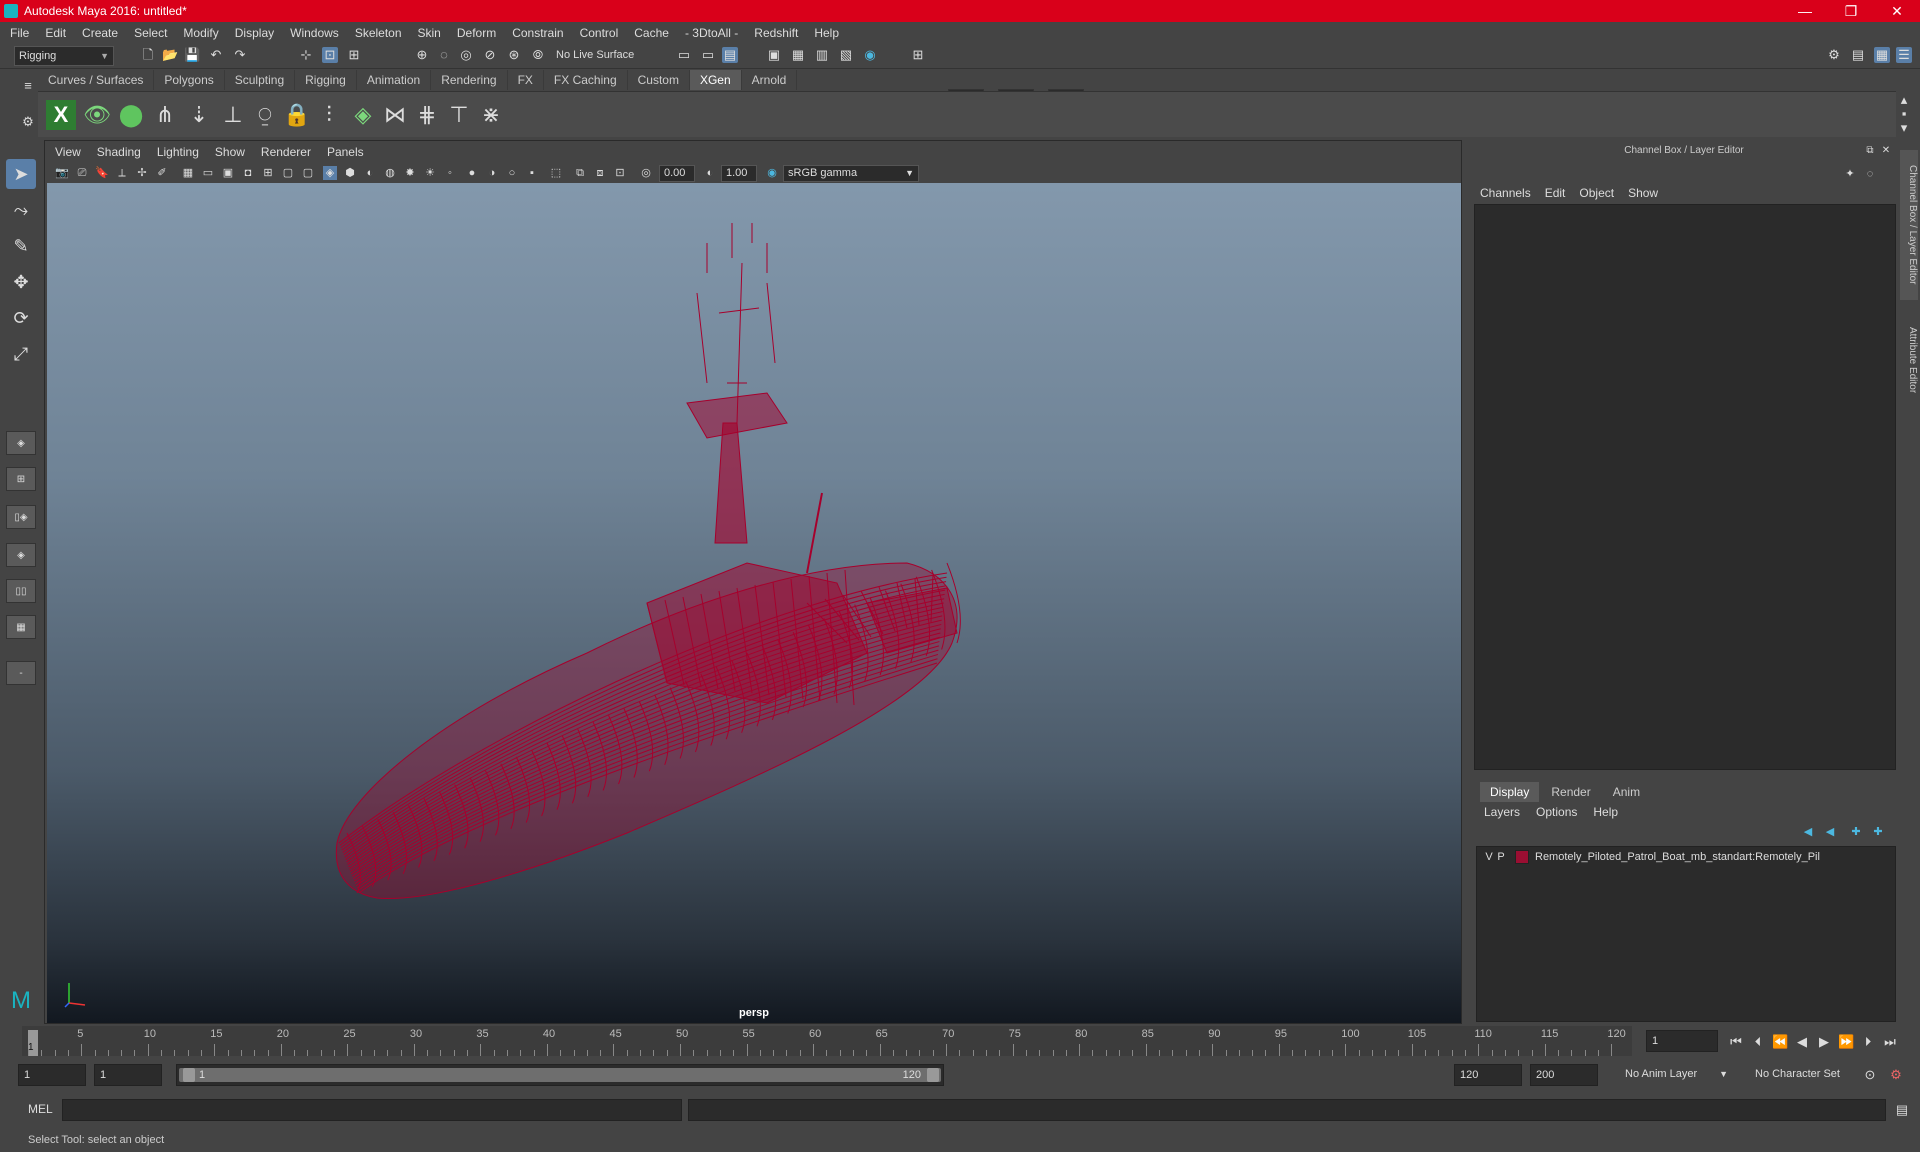 Image resolution: width=1920 pixels, height=1152 pixels. Describe the element at coordinates (21, 627) in the screenshot. I see `hypershade-persp-layout-icon: ▦` at that location.